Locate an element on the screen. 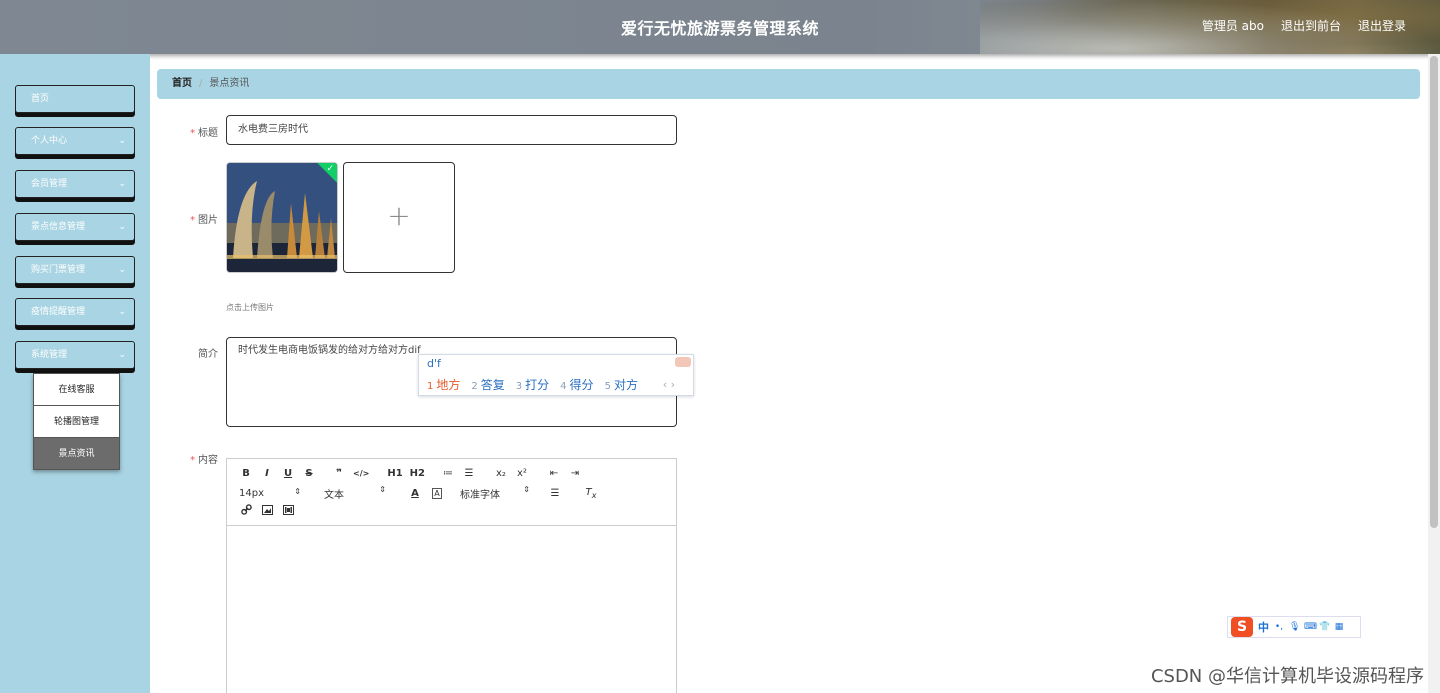 Image resolution: width=1440 pixels, height=693 pixels. uploaded-image-thumbnail: ✓ is located at coordinates (282, 217).